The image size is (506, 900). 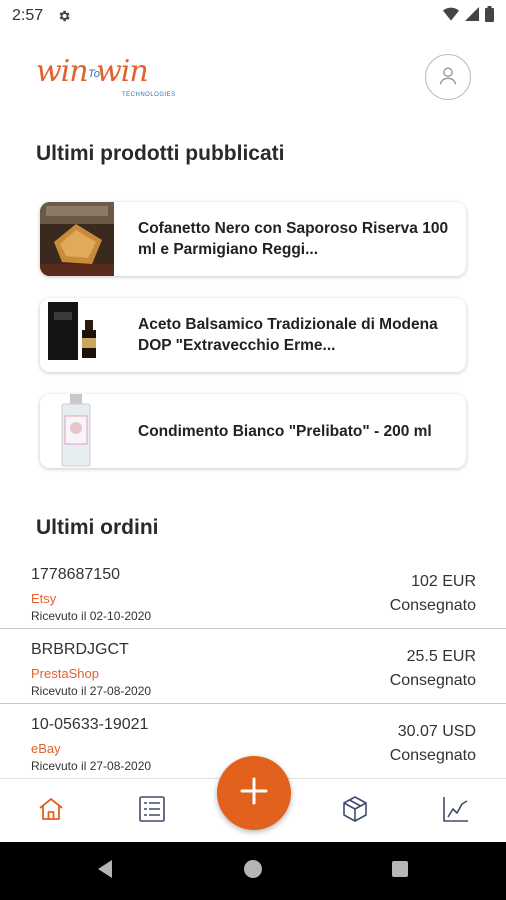 I want to click on back-icon, so click(x=105, y=871).